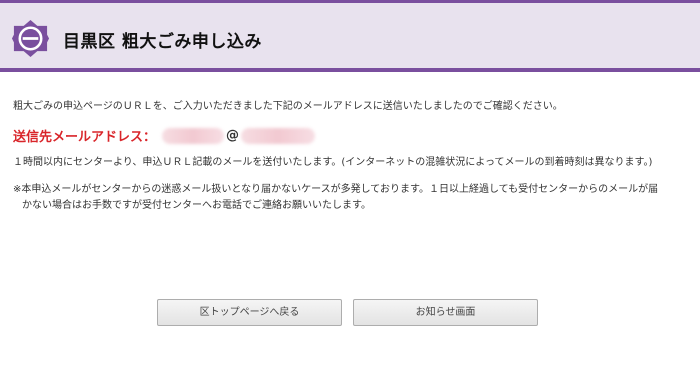  Describe the element at coordinates (249, 312) in the screenshot. I see `back-to-top-page-button: 区トップページへ戻る` at that location.